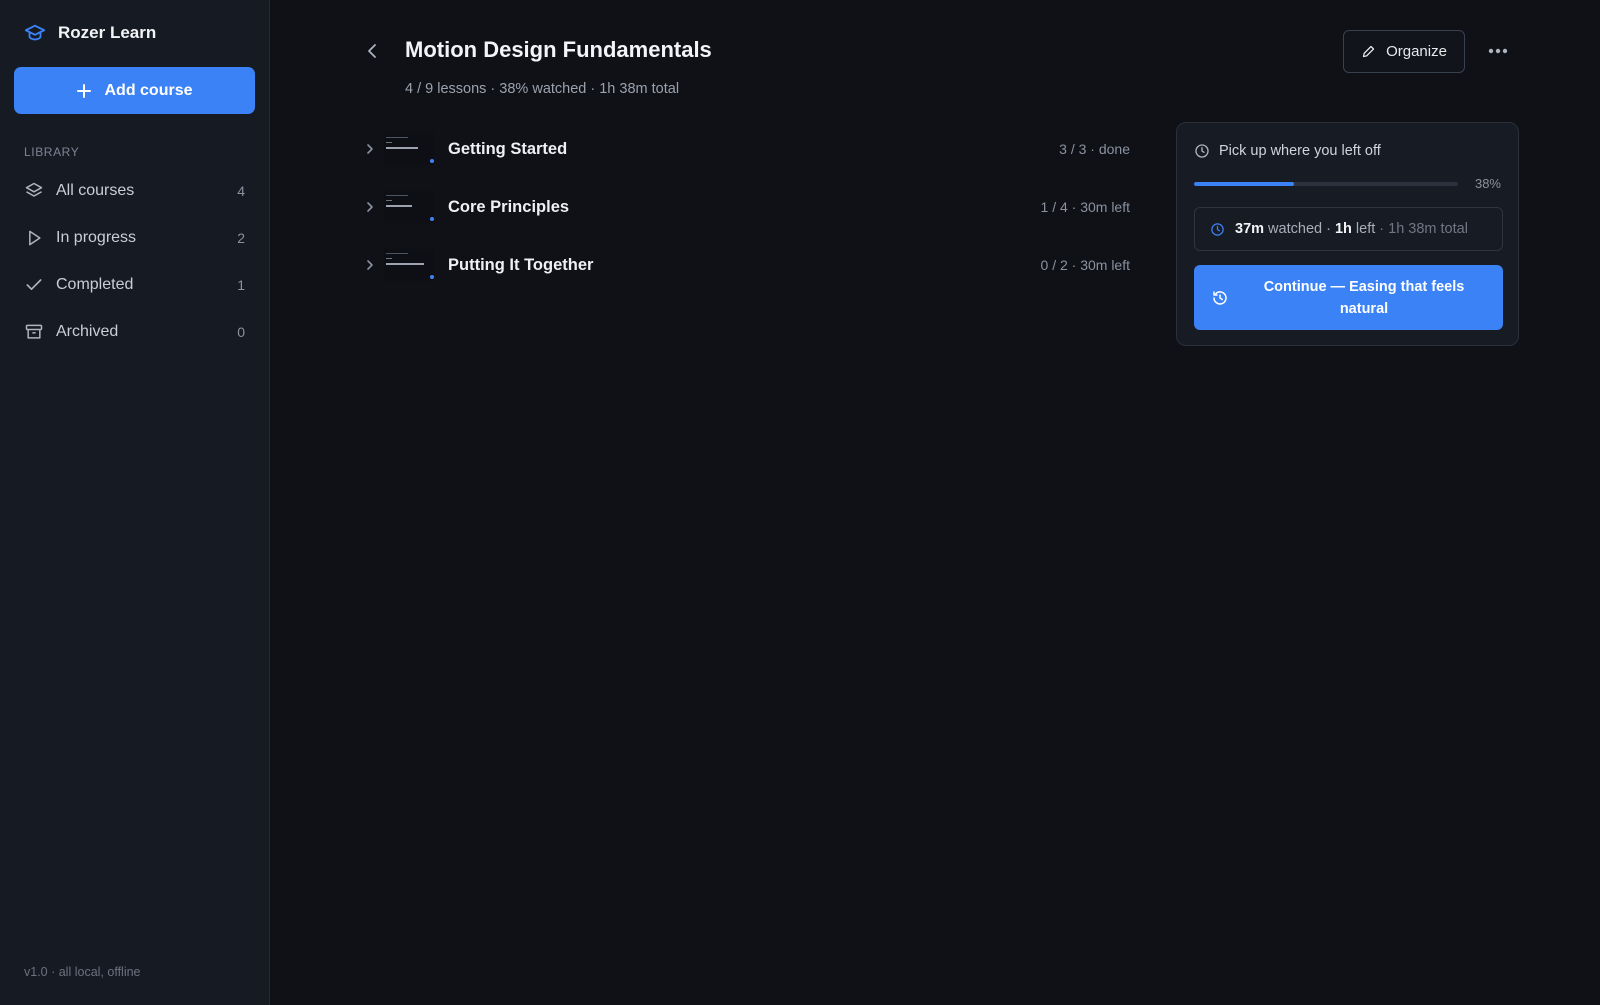  I want to click on add-course-label: Add course, so click(148, 90).